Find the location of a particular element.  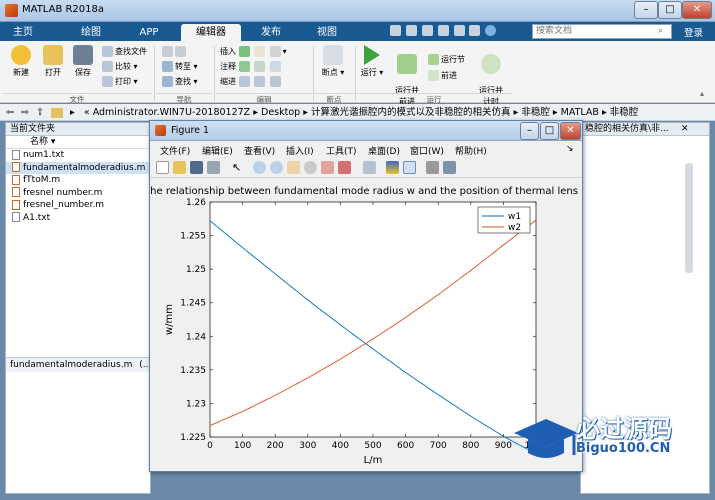

dock-icon: ↘ is located at coordinates (570, 149).